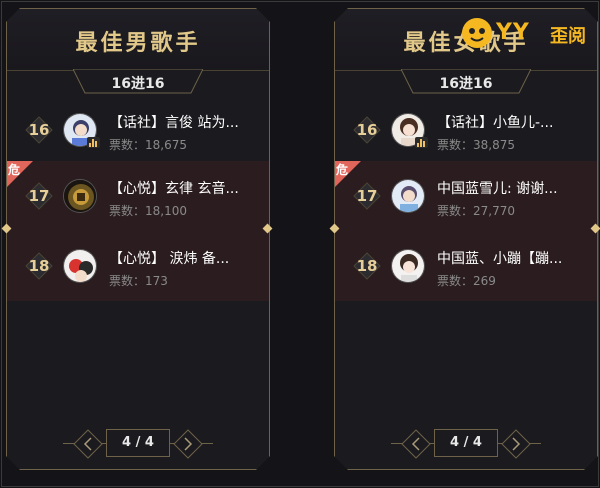 The height and width of the screenshot is (488, 600). I want to click on list-item: 18 中国蓝、小蹦【蹦... 票数：269, so click(466, 266).